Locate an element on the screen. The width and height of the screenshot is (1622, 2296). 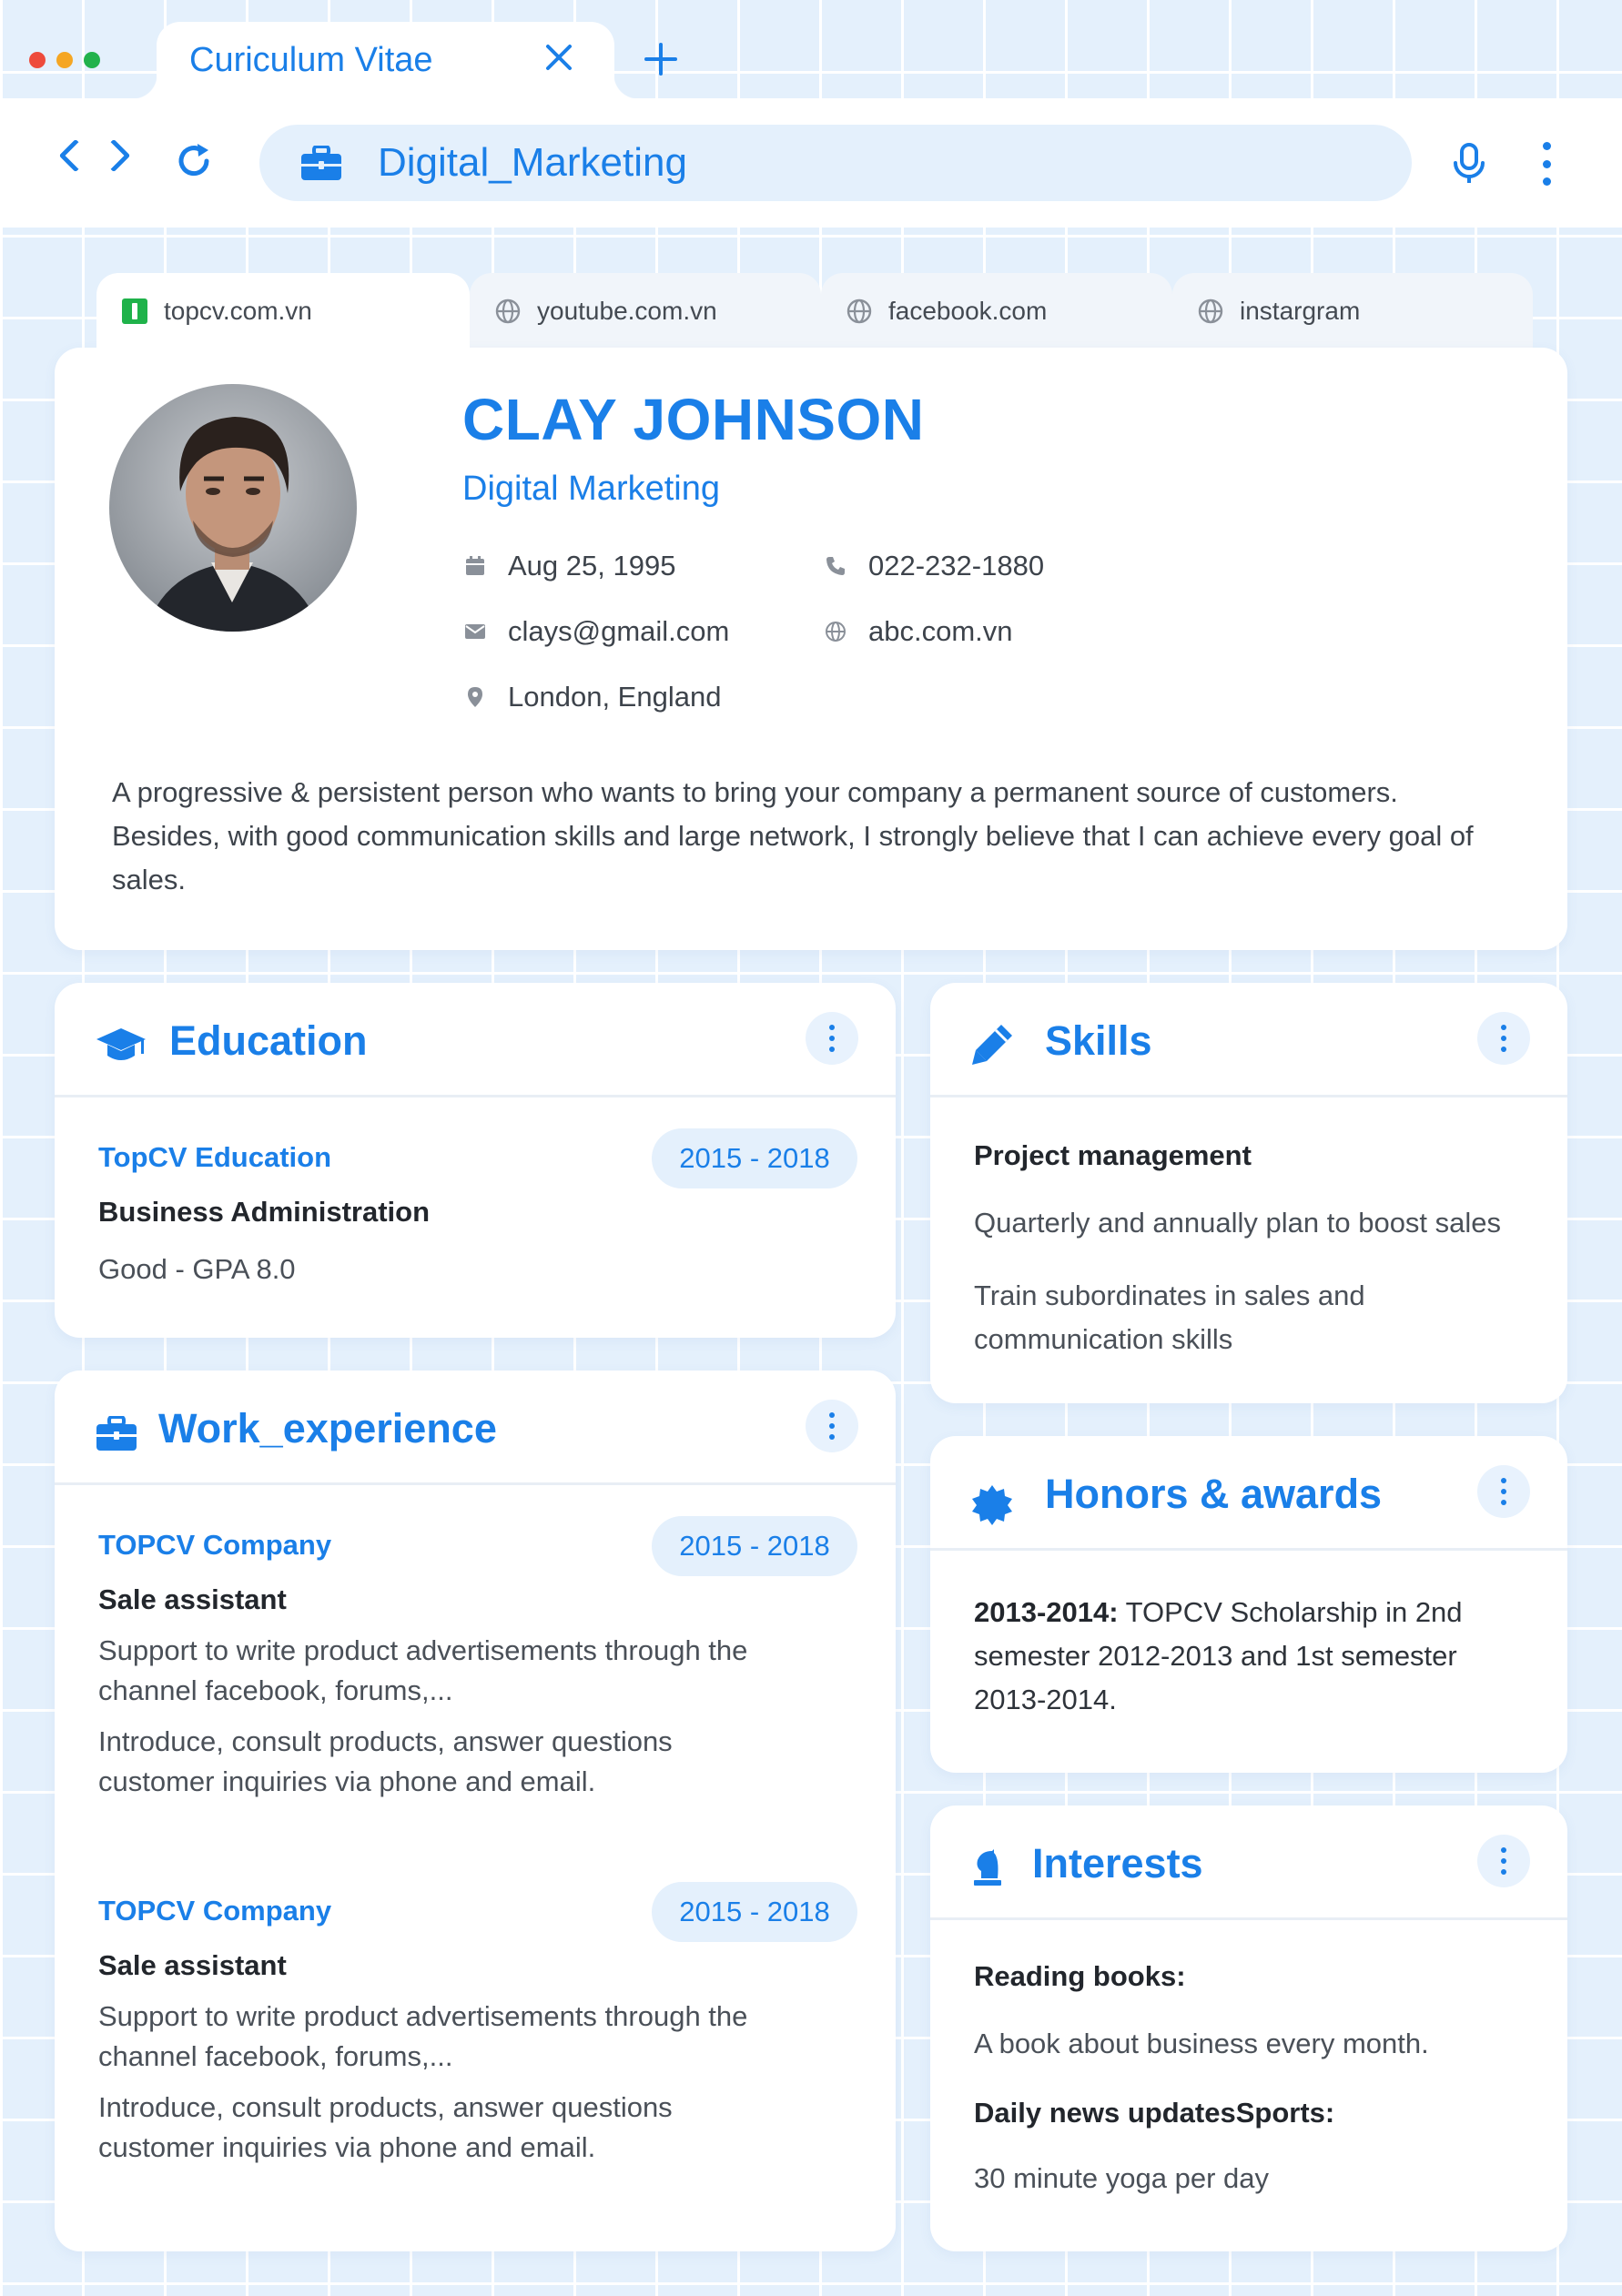
address-bar: Digital_Marketing is located at coordinates (835, 163).